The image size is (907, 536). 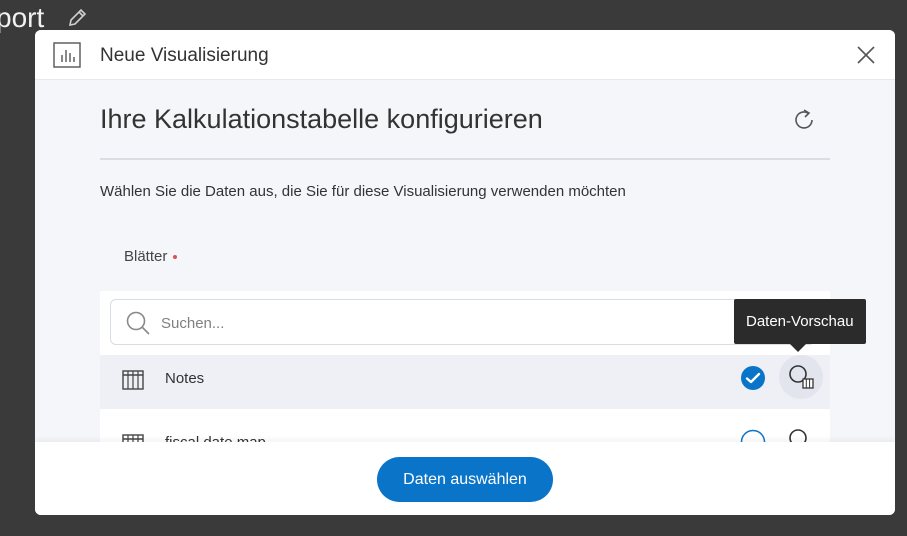 I want to click on select-data-button: Daten auswählen, so click(x=465, y=479).